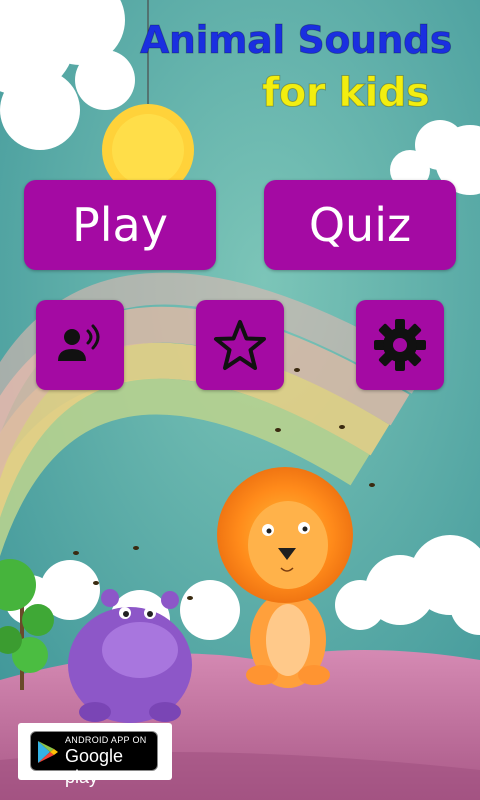 The width and height of the screenshot is (480, 800). I want to click on badge-store-name: Google play, so click(94, 766).